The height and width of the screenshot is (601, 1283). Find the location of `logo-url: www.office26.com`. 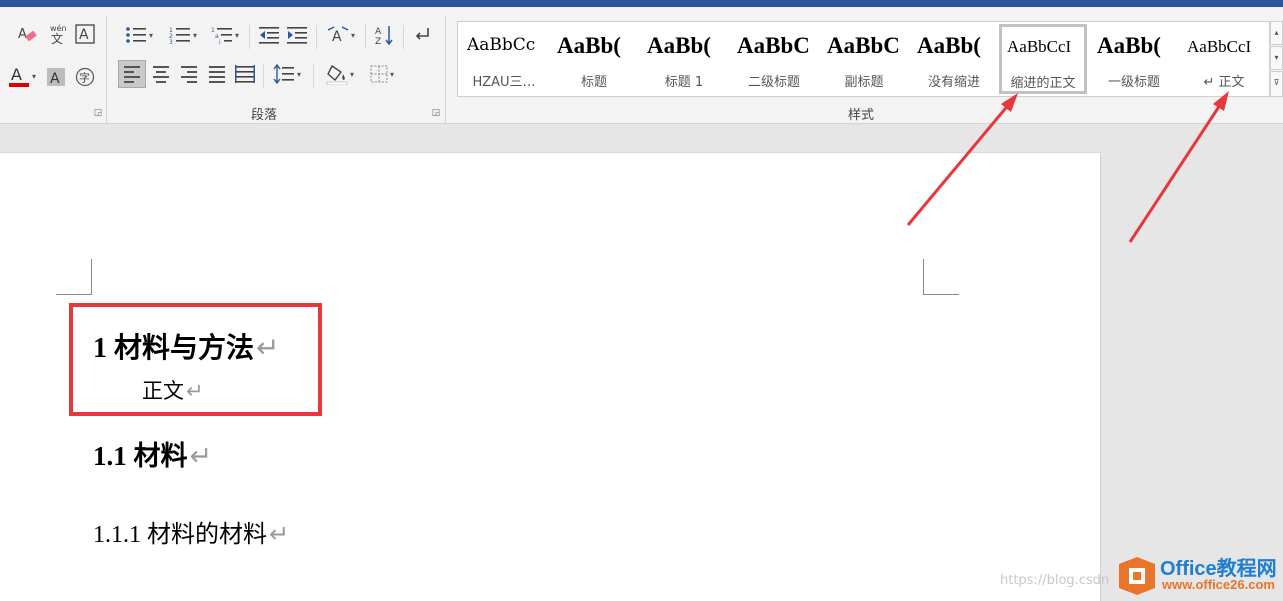

logo-url: www.office26.com is located at coordinates (1218, 584).